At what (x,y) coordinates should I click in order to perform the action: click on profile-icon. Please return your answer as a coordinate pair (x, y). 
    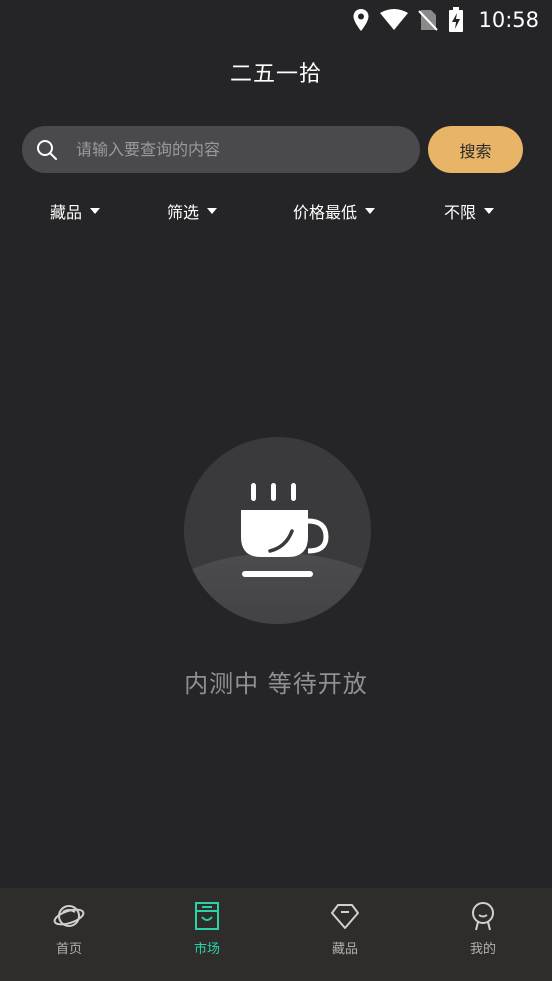
    Looking at the image, I should click on (483, 916).